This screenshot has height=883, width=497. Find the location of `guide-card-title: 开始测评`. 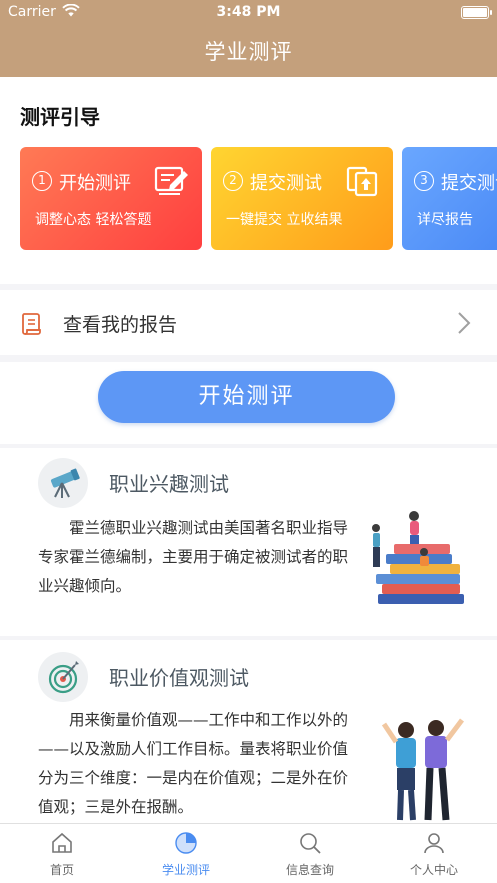

guide-card-title: 开始测评 is located at coordinates (95, 183).